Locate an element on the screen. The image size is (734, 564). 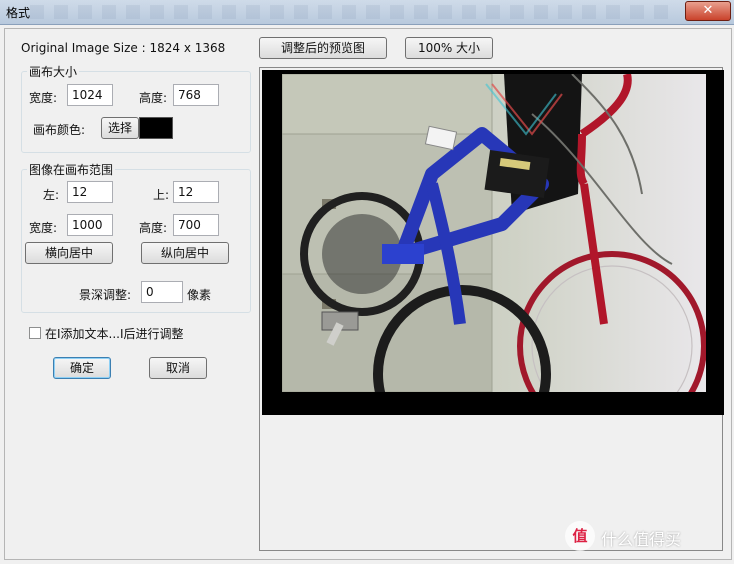
full-size-button: 100% 大小 is located at coordinates (449, 48).